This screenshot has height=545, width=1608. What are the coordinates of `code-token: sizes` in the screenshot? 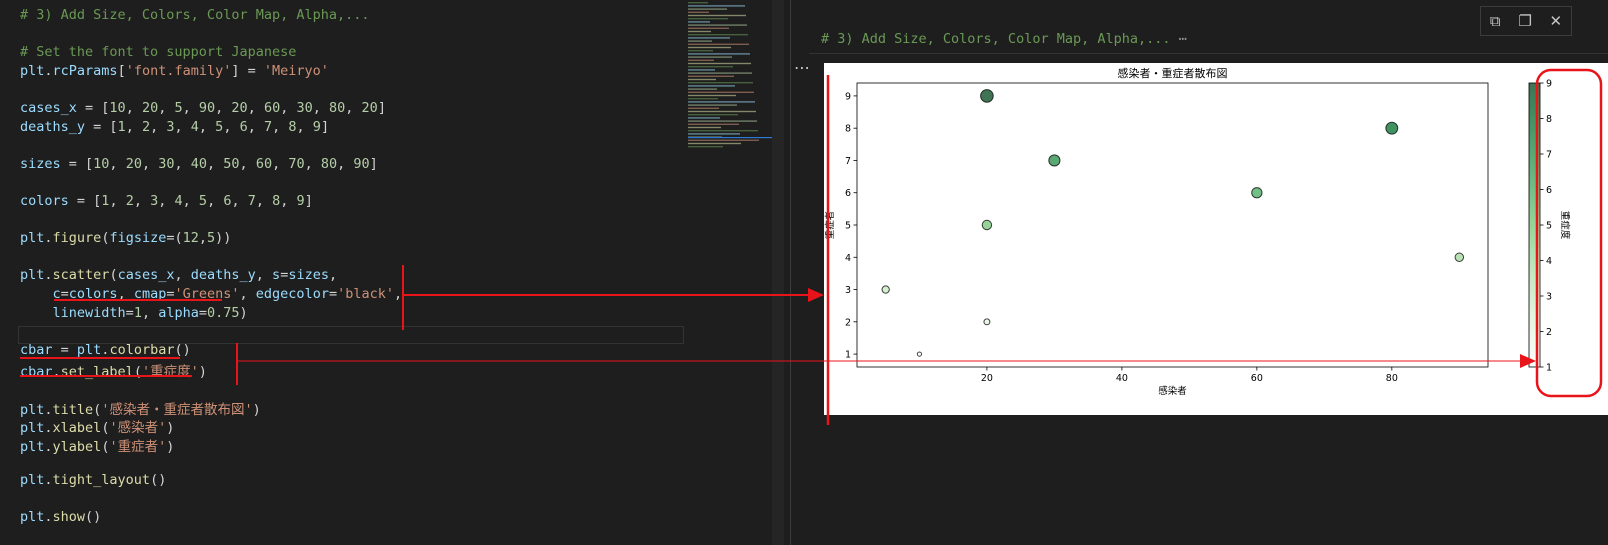 It's located at (40, 163).